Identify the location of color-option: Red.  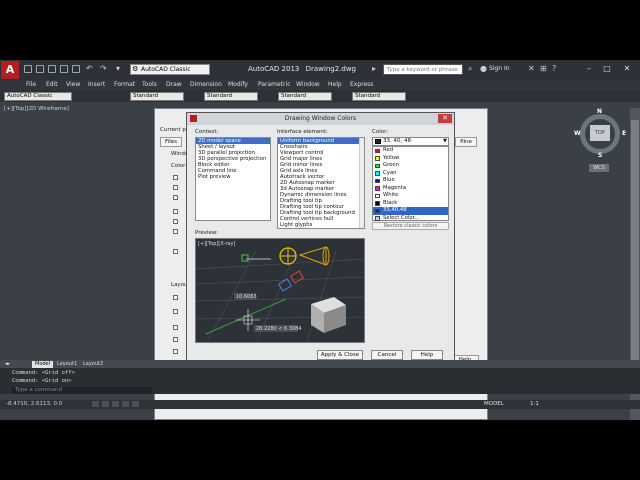
(410, 151).